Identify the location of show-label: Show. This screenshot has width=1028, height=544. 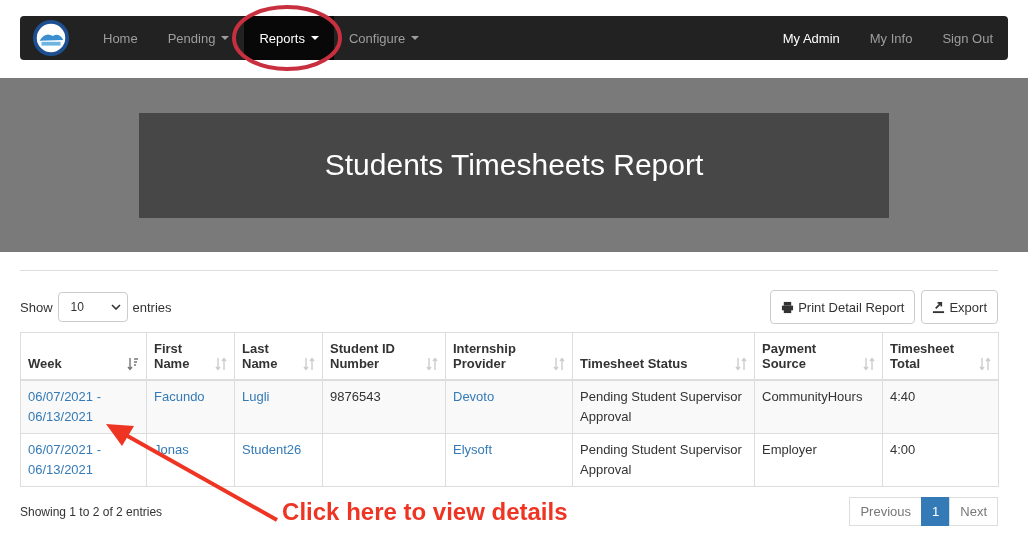
(36, 307).